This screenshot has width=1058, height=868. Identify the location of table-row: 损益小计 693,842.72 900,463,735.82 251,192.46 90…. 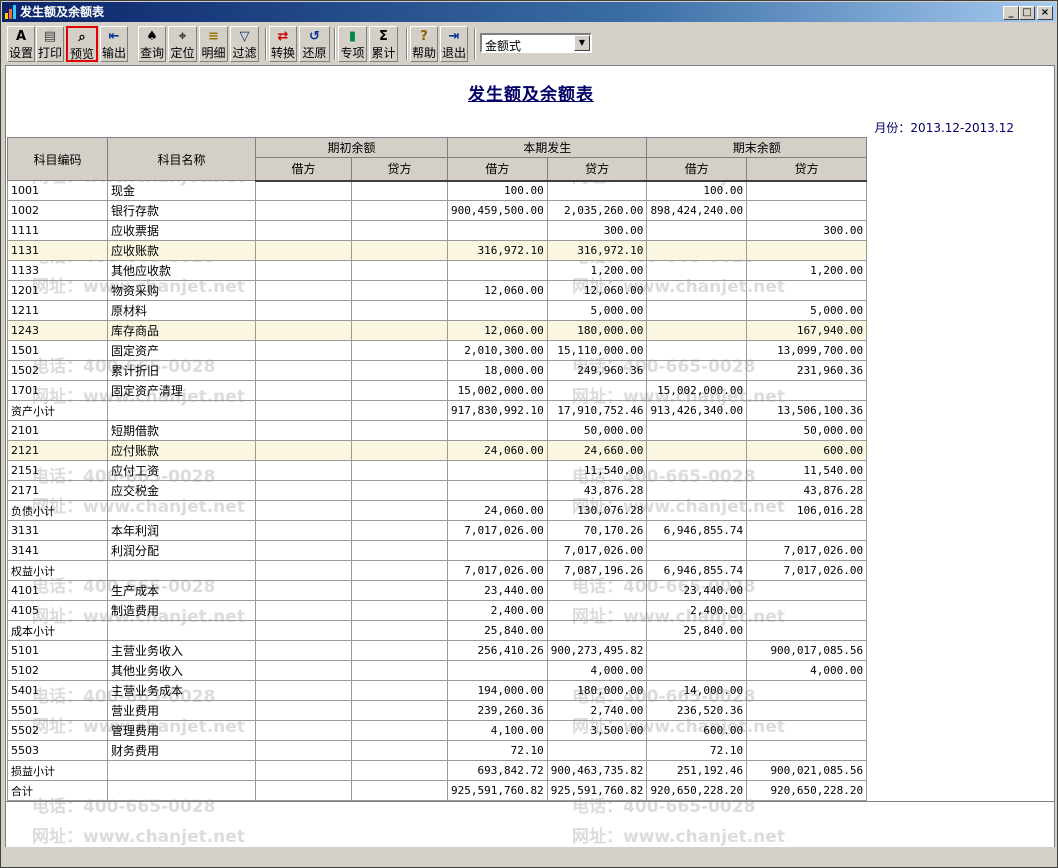
(437, 770).